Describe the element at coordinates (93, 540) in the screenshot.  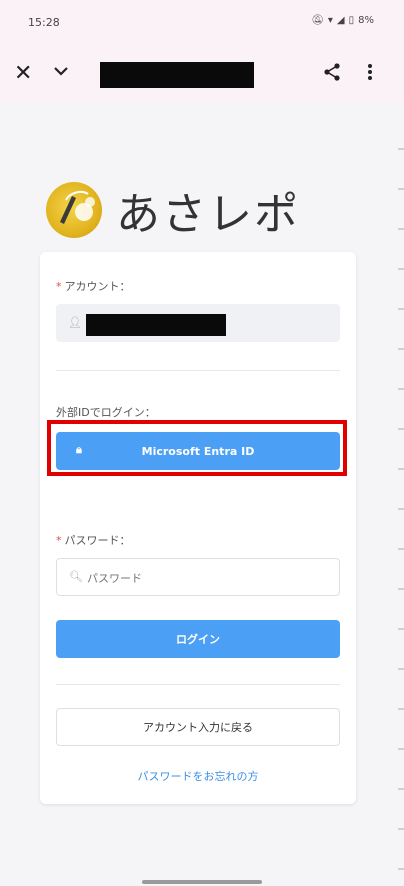
I see `password-label: * パスワード：` at that location.